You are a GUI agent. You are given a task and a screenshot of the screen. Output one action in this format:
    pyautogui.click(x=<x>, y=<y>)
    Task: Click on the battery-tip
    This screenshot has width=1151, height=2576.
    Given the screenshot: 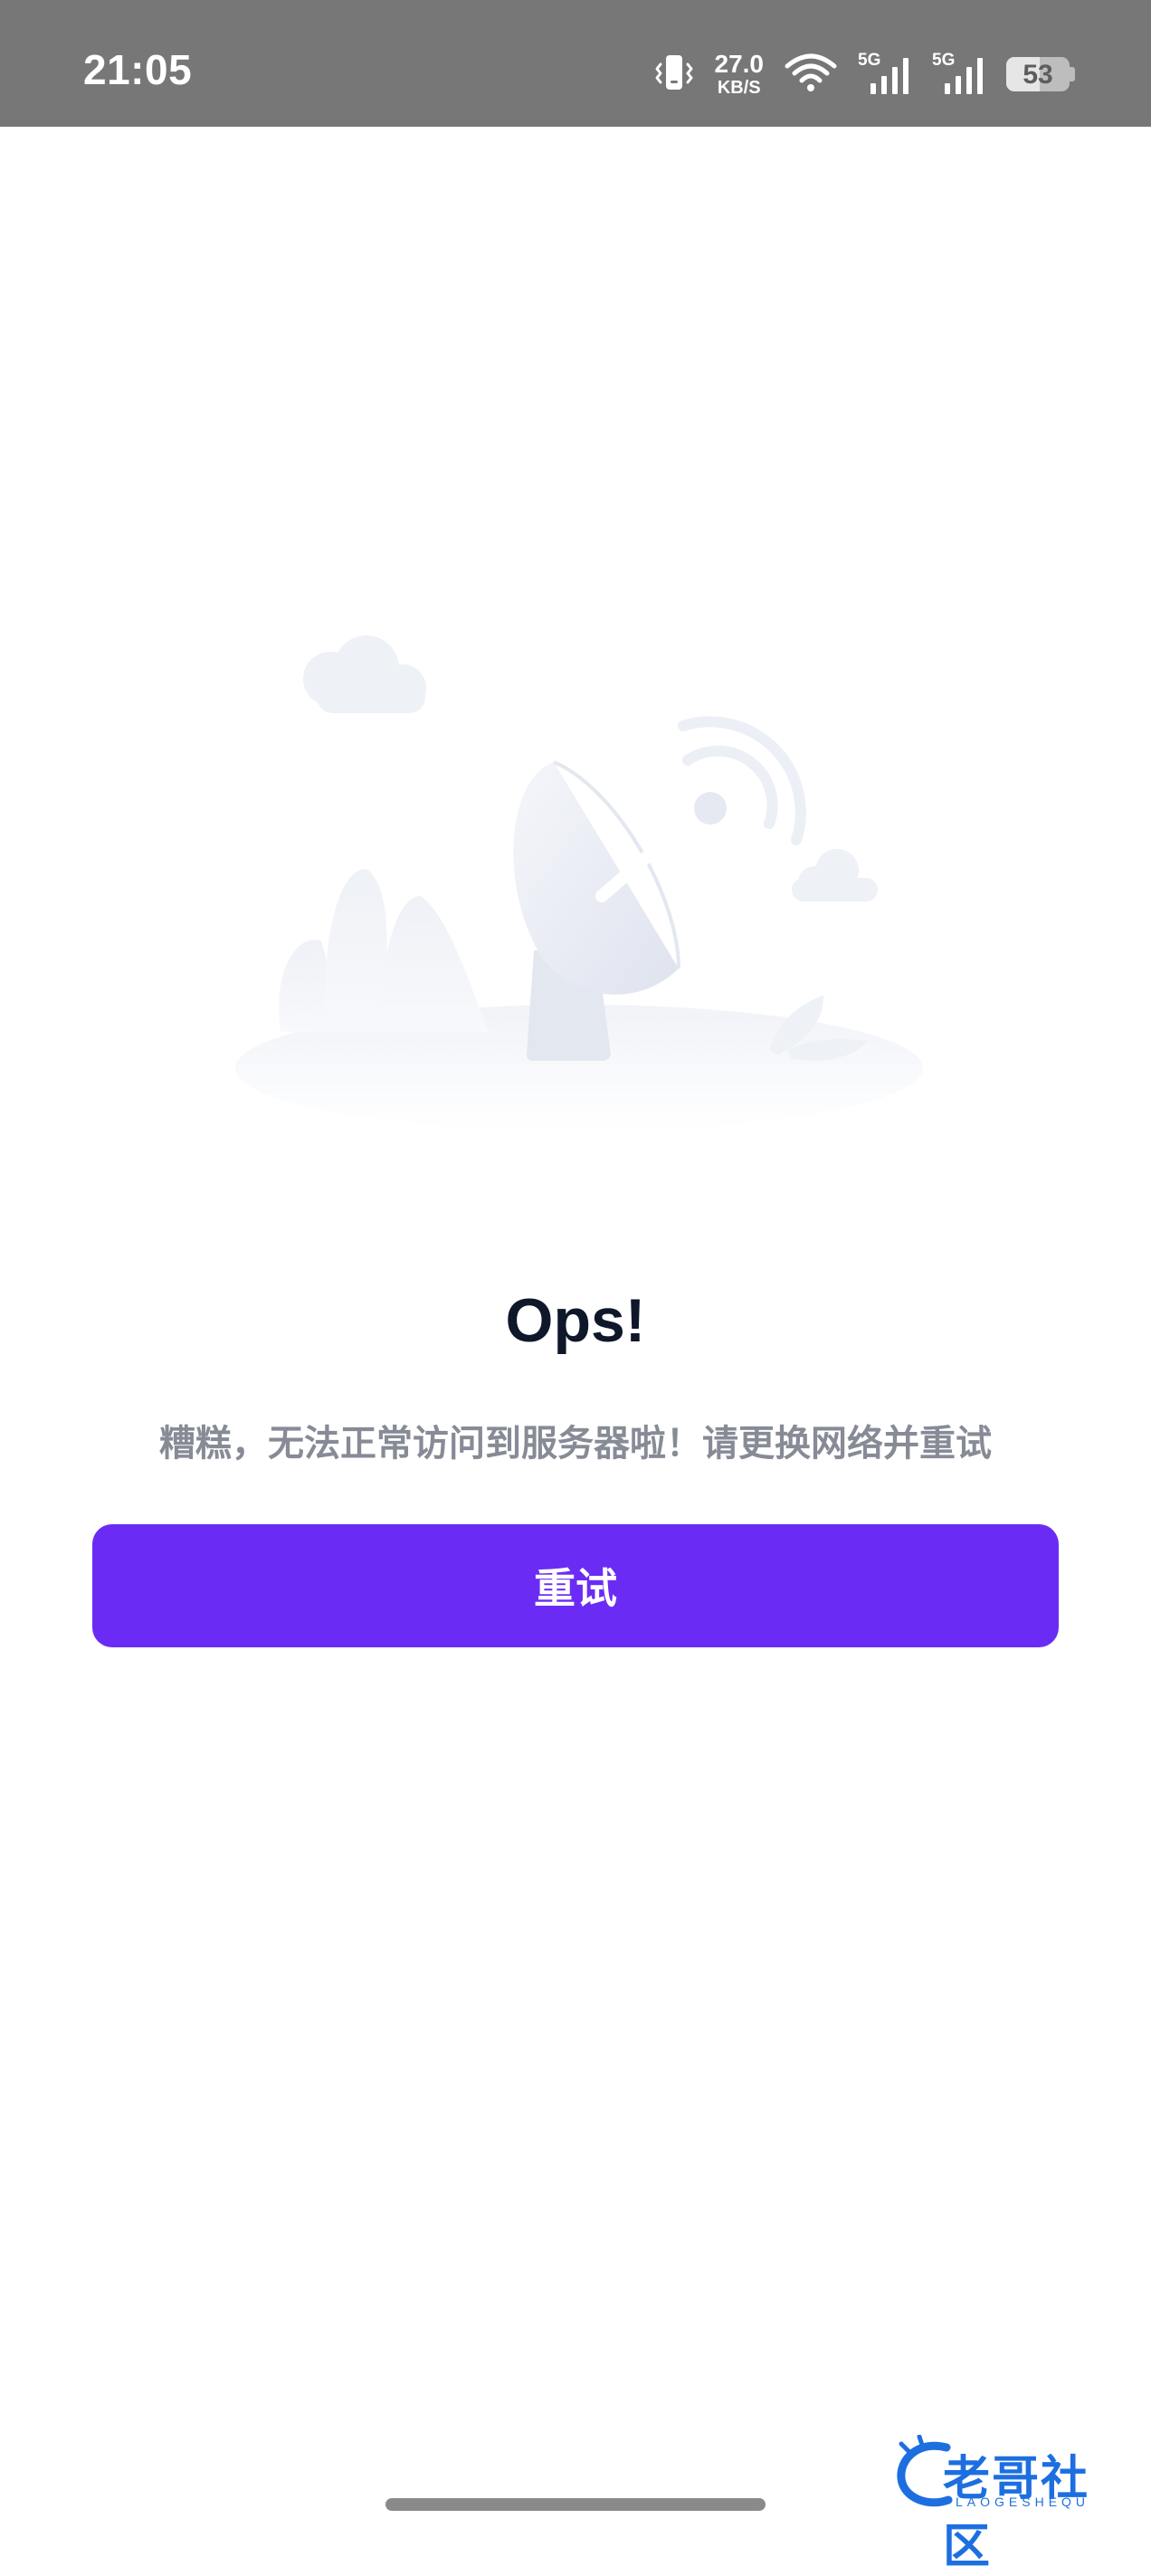 What is the action you would take?
    pyautogui.click(x=1072, y=74)
    